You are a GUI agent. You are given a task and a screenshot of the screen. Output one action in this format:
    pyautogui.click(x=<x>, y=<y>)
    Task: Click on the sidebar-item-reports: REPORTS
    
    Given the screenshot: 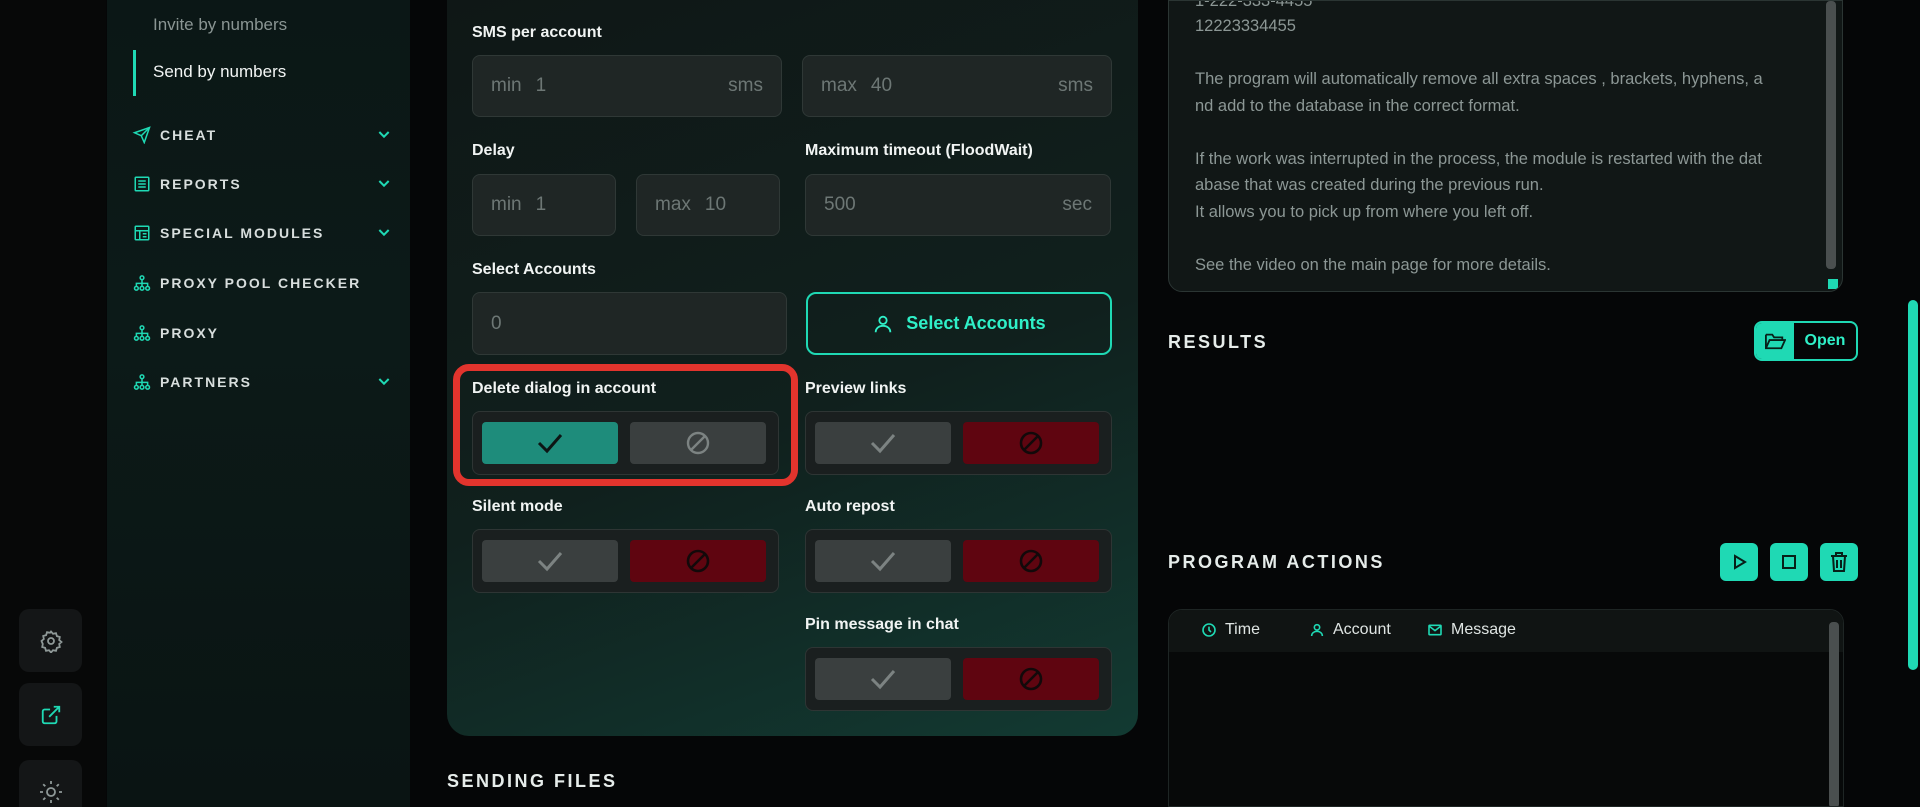 What is the action you would take?
    pyautogui.click(x=265, y=184)
    